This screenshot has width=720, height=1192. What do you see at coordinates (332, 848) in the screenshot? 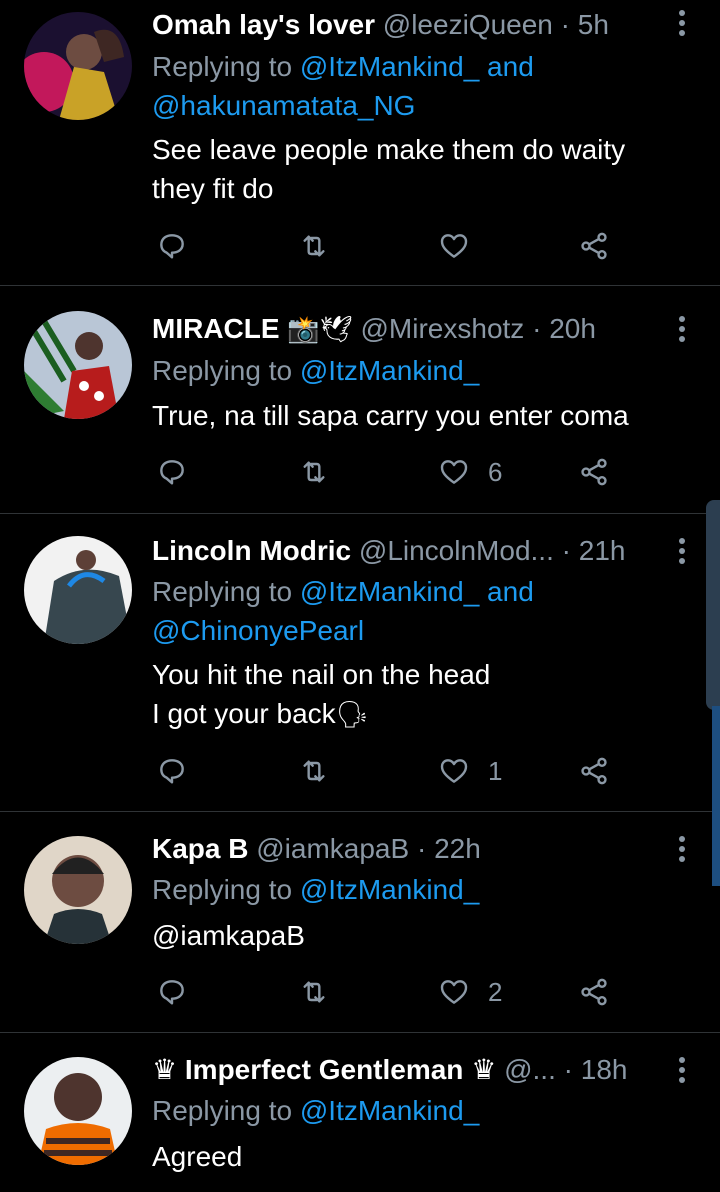
I see `user-handle: @iamkapaB` at bounding box center [332, 848].